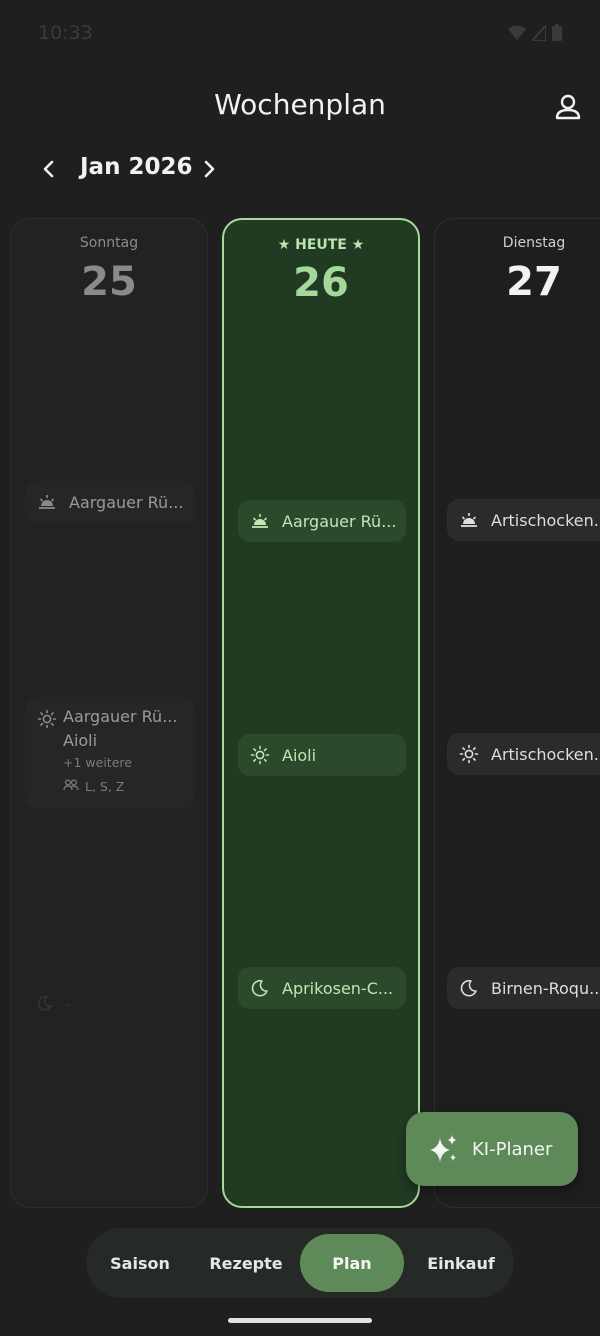 The image size is (600, 1336). Describe the element at coordinates (568, 108) in the screenshot. I see `profile-button` at that location.